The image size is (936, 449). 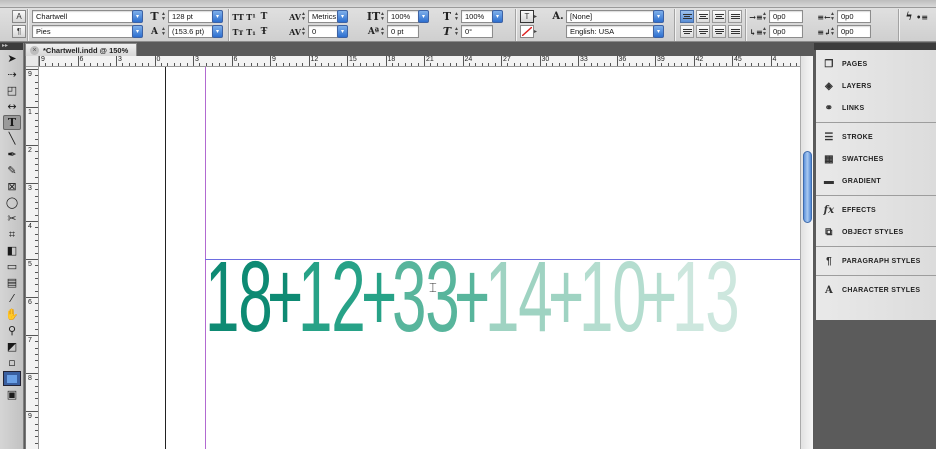 What do you see at coordinates (735, 16) in the screenshot?
I see `align-justify-button` at bounding box center [735, 16].